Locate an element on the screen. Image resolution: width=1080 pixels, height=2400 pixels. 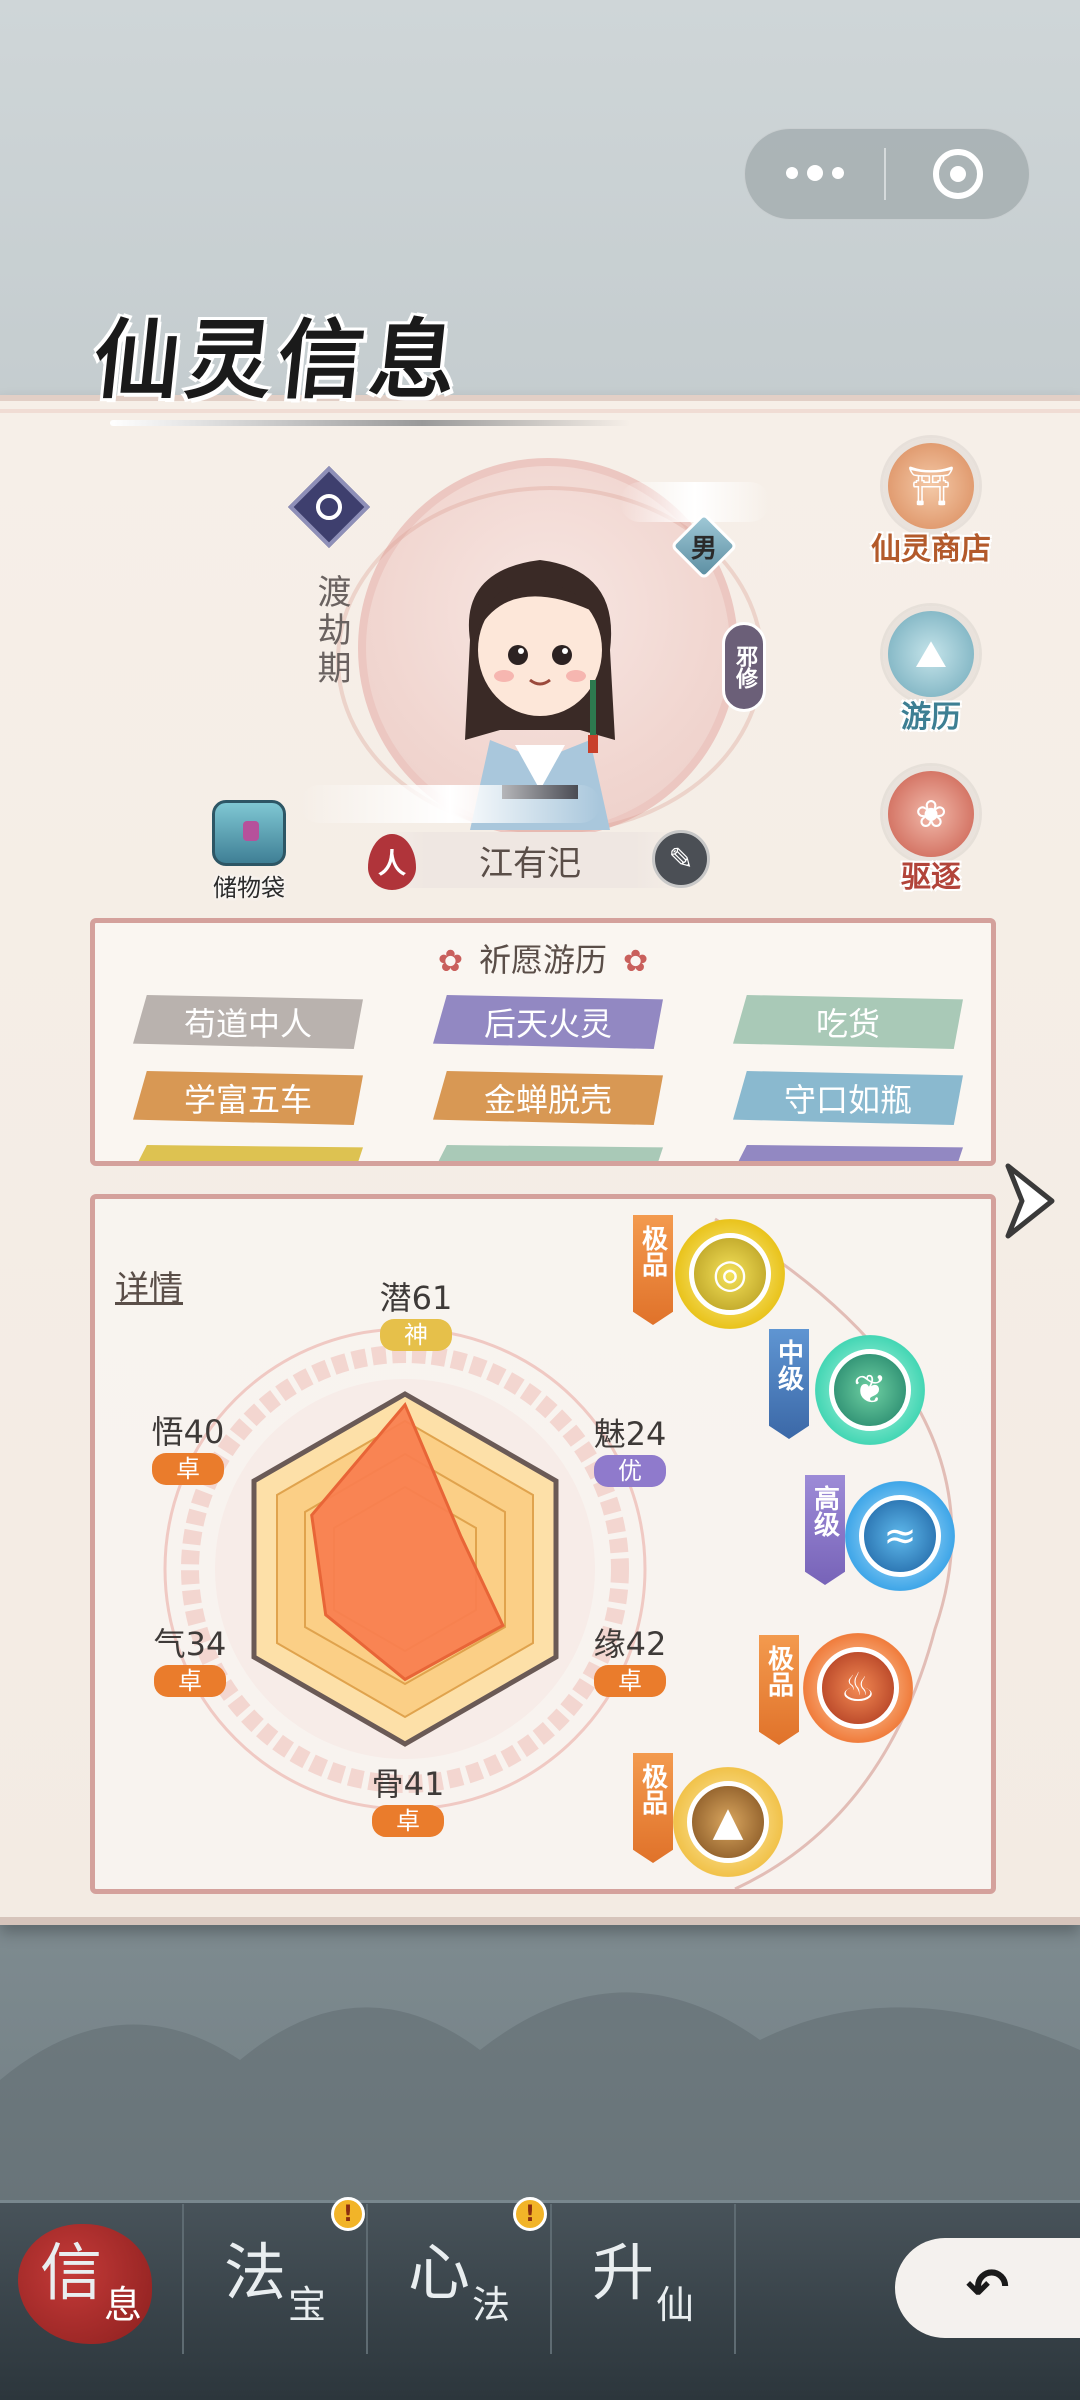
realm-label: 渡劫期 is located at coordinates (331, 631).